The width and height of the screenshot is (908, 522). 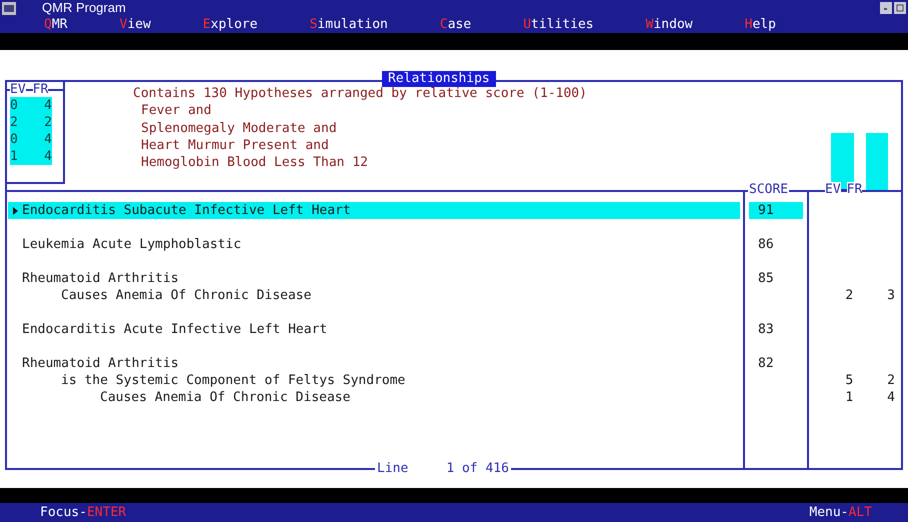 I want to click on finding-text: Hemoglobin Blood Less Than 12, so click(x=254, y=163).